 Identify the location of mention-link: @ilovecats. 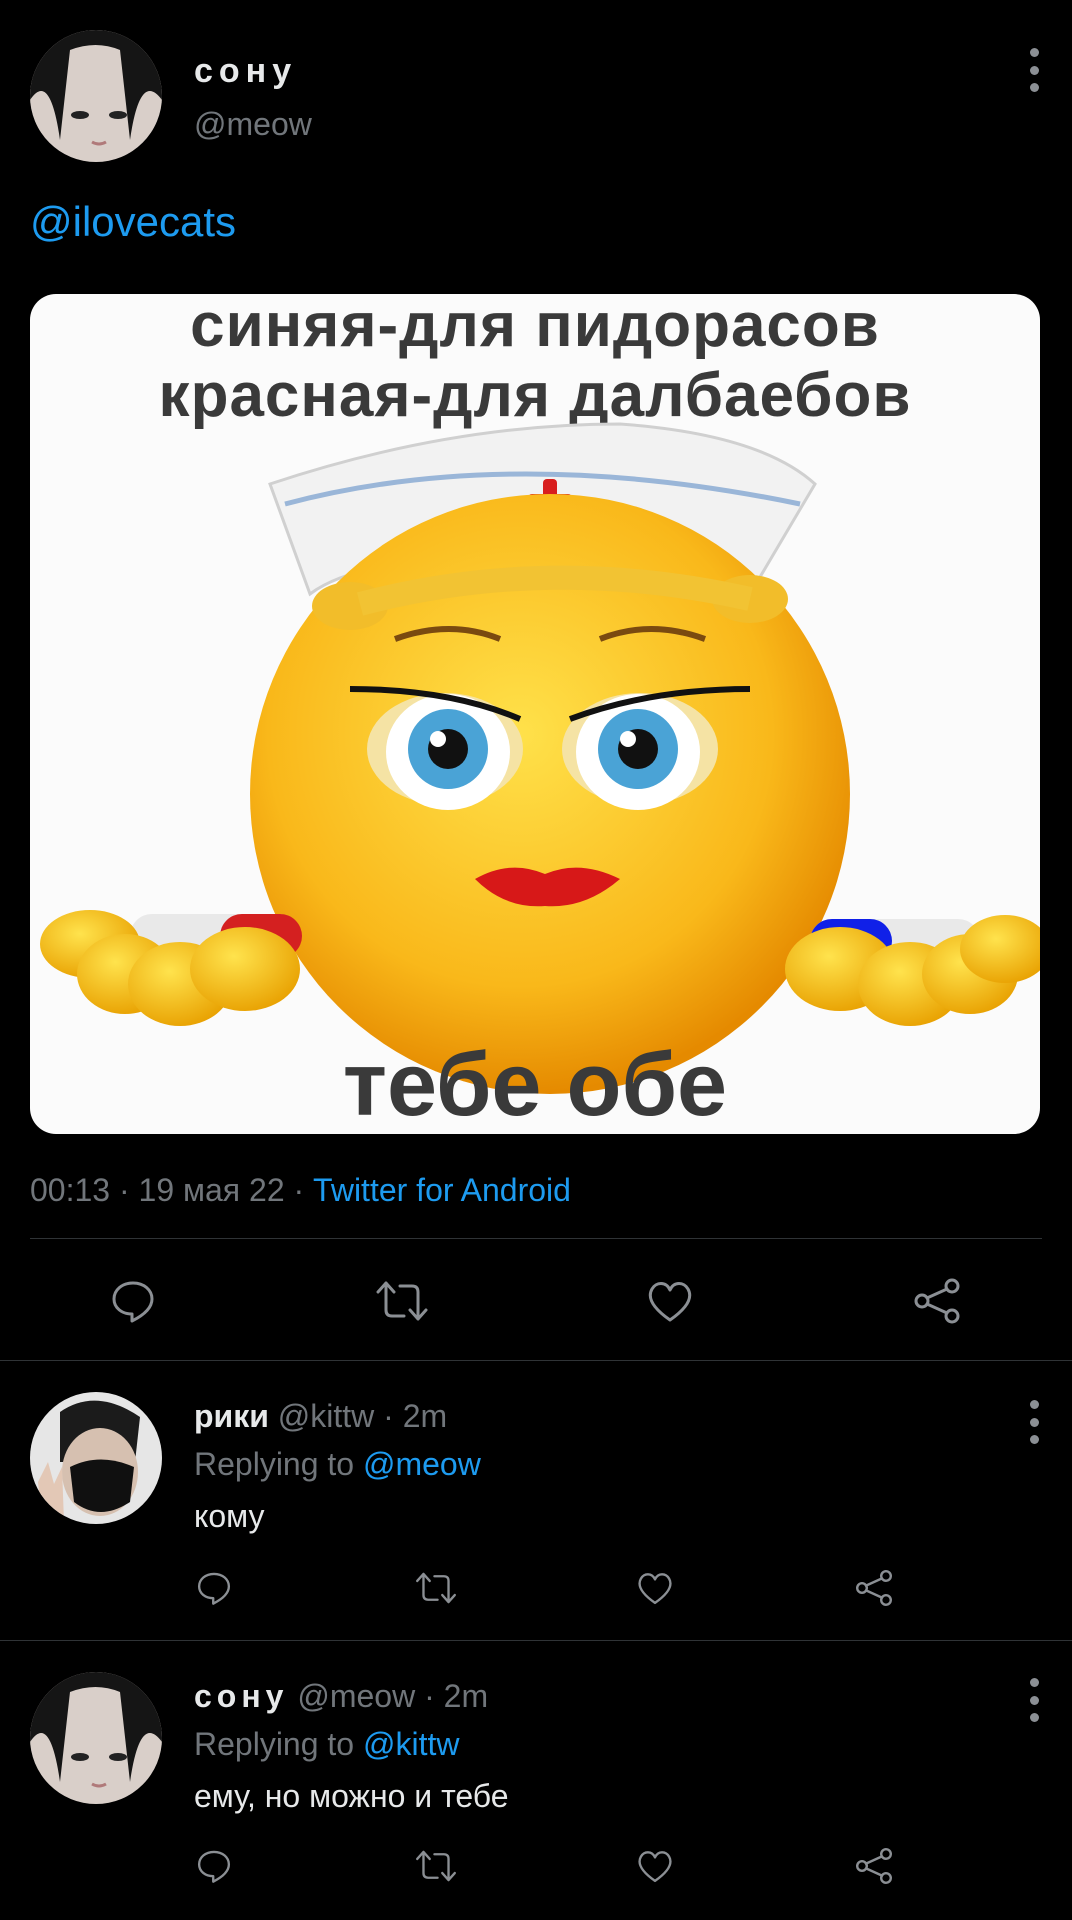
(133, 222).